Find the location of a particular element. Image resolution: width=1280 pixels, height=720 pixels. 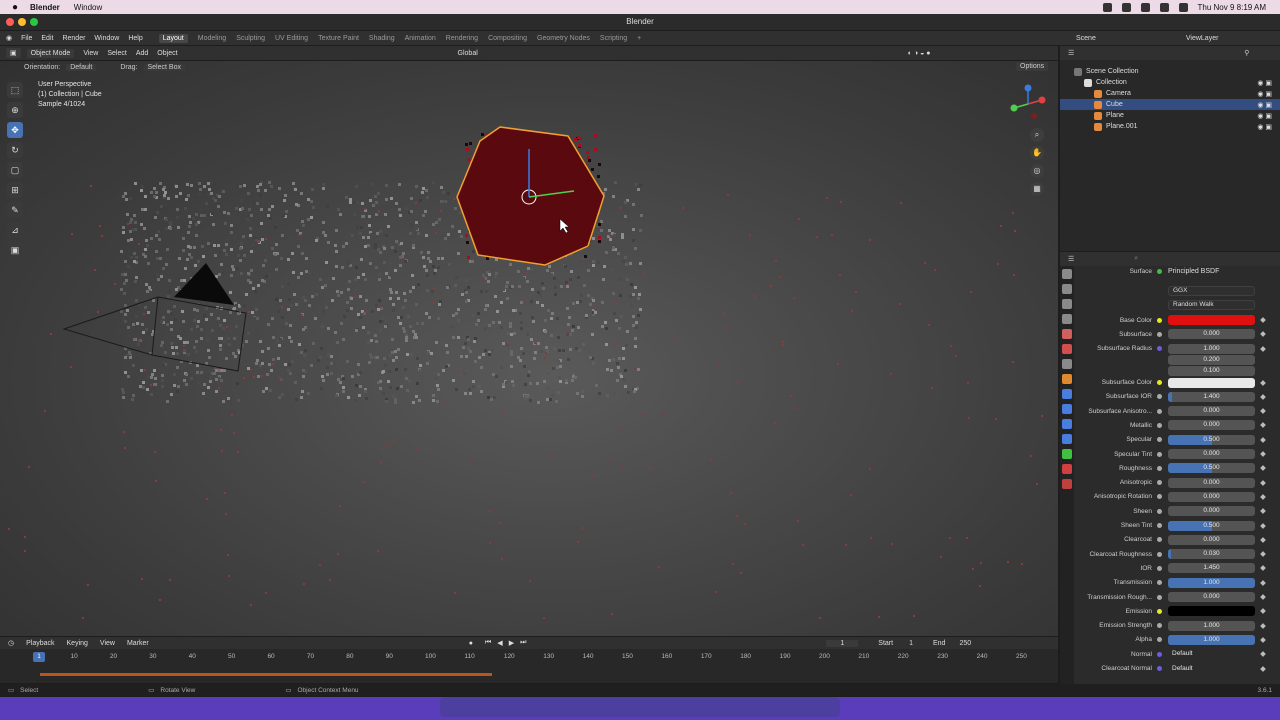

tab-texture-paint: Texture Paint is located at coordinates (338, 38).